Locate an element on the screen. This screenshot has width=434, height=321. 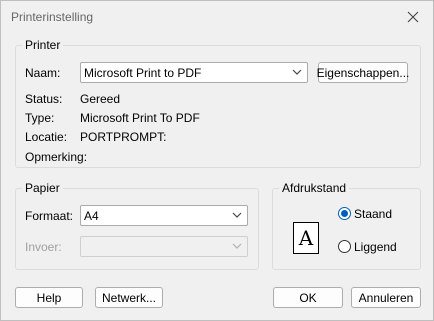
portrait-label: Staand is located at coordinates (373, 214).